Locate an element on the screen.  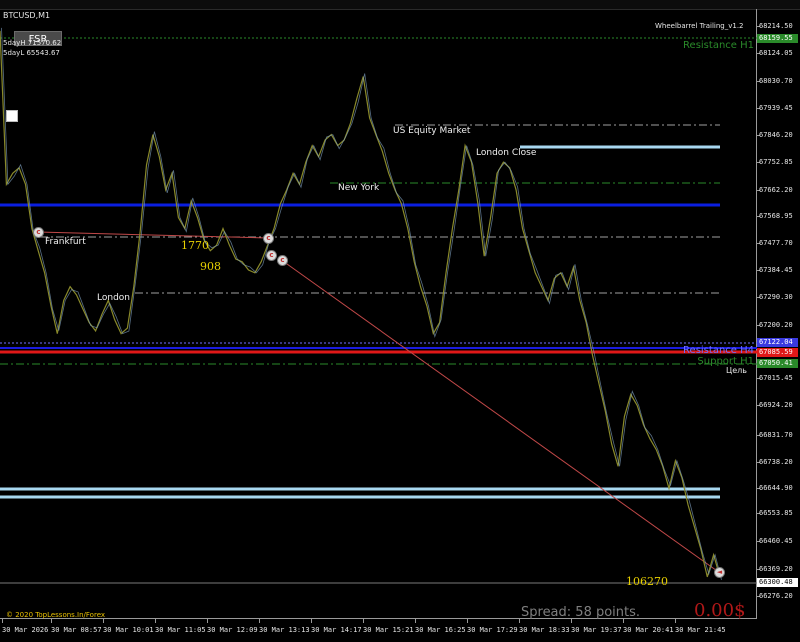
time-tick-label: 30 Mar 15:21 is located at coordinates (388, 630).